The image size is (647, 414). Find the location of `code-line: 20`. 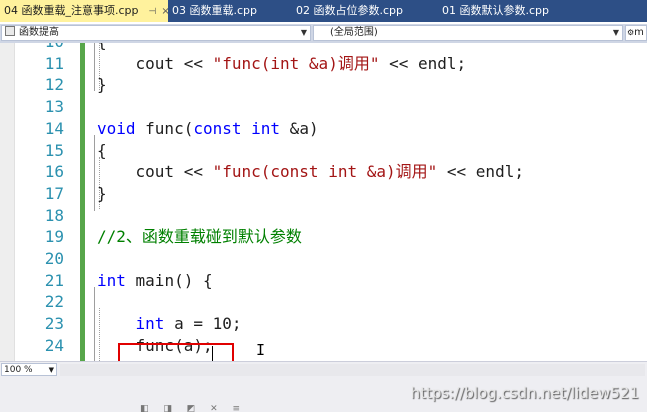

code-line: 20 is located at coordinates (323, 259).